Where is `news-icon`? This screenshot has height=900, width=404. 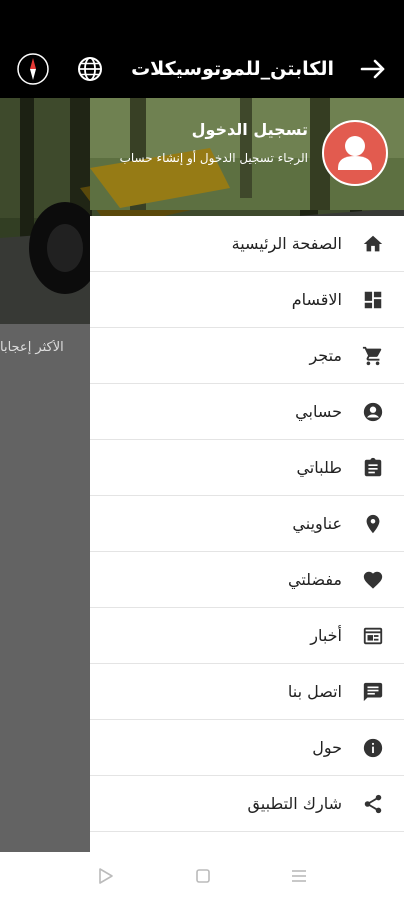
news-icon is located at coordinates (373, 636).